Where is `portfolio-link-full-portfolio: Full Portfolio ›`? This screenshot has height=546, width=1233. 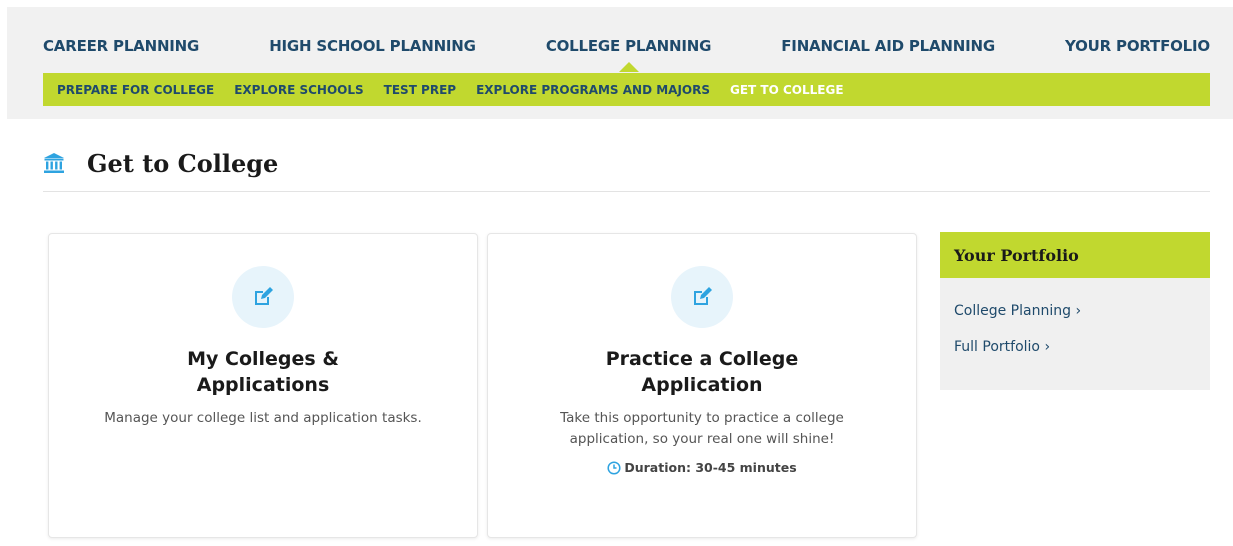 portfolio-link-full-portfolio: Full Portfolio › is located at coordinates (1082, 347).